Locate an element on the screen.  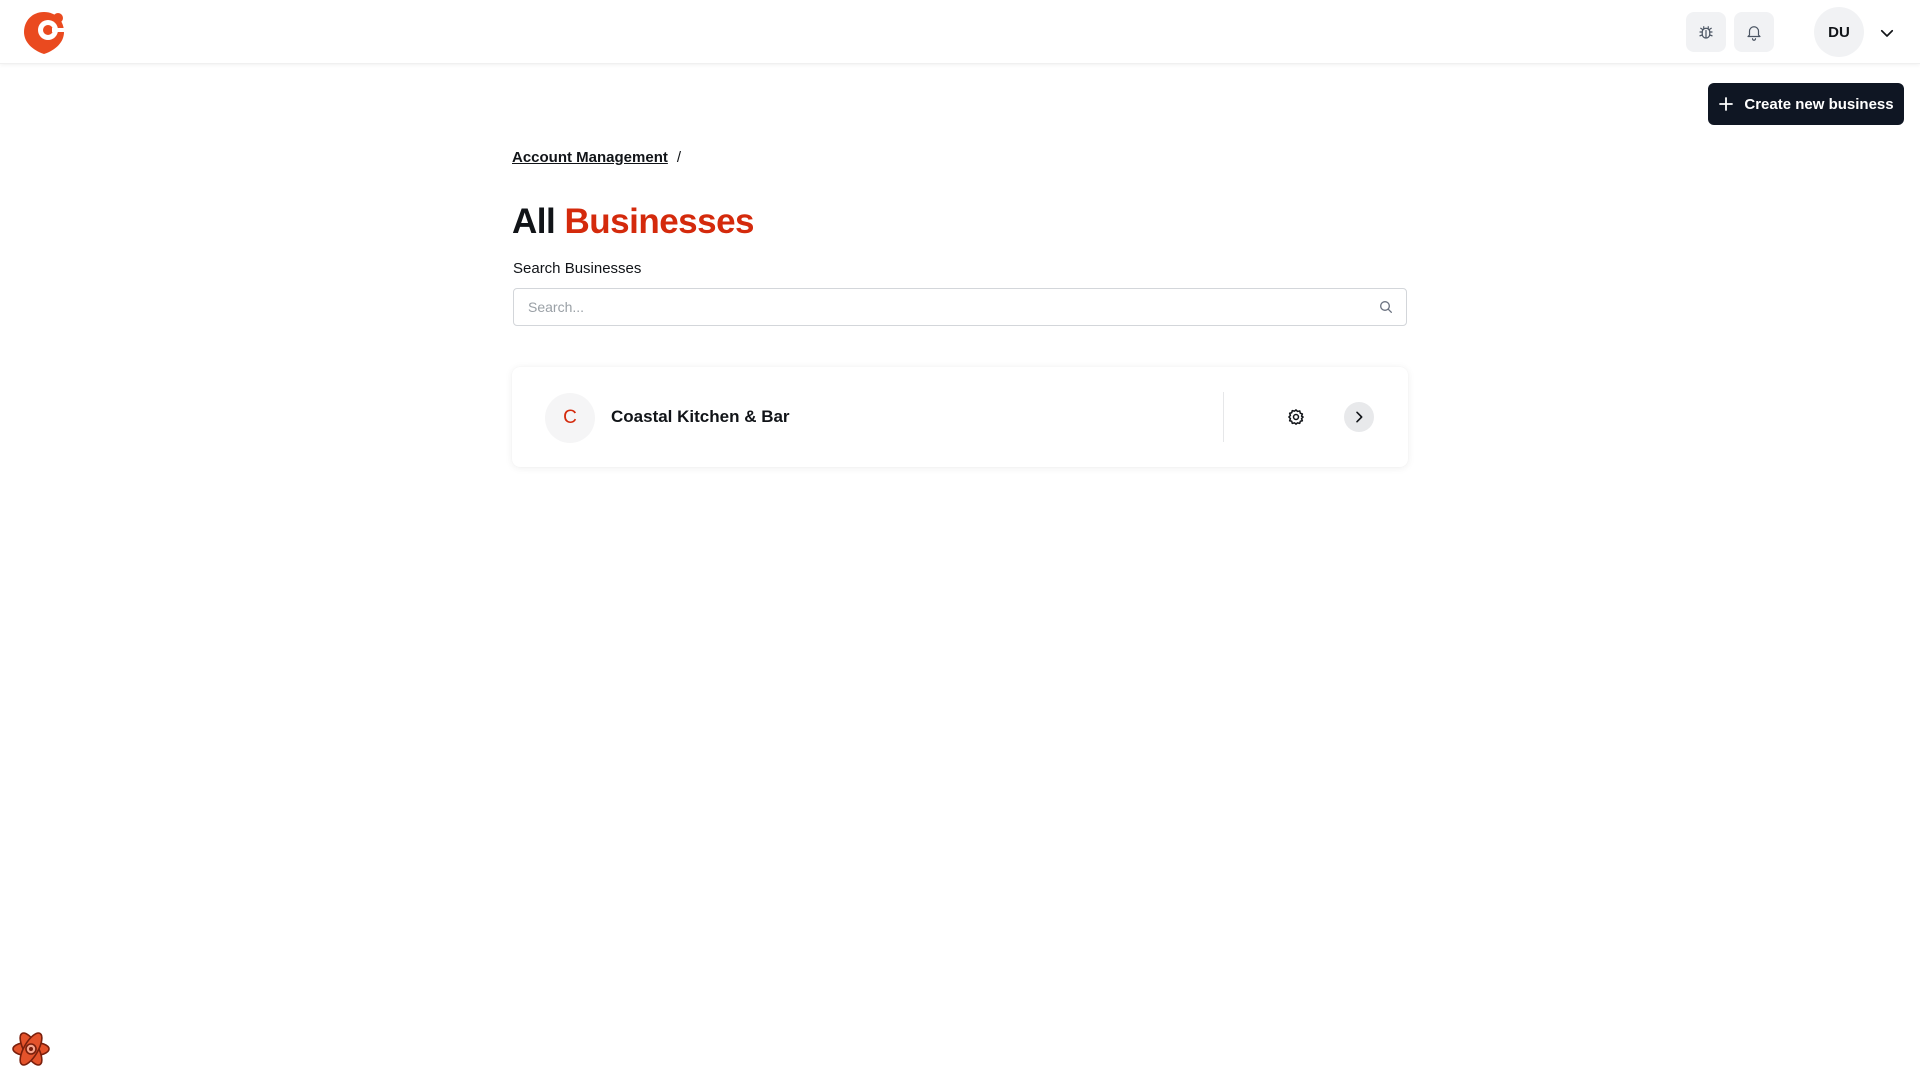
gear-icon is located at coordinates (1296, 417).